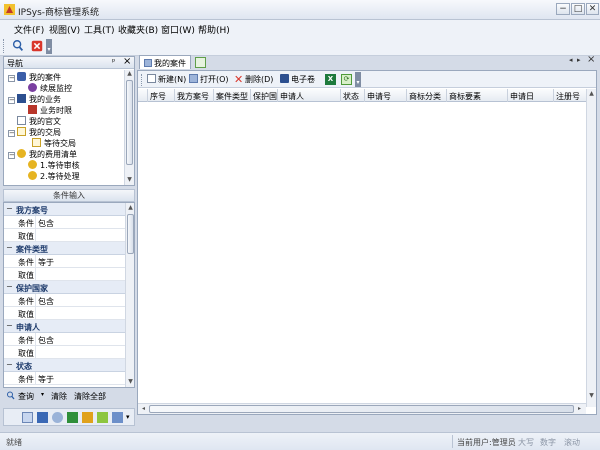 This screenshot has height=450, width=600. Describe the element at coordinates (113, 61) in the screenshot. I see `pin-icon: ᵖ` at that location.